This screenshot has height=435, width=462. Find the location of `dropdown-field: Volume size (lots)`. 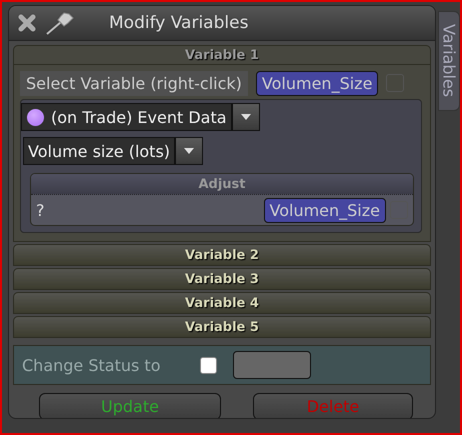

dropdown-field: Volume size (lots) is located at coordinates (99, 151).